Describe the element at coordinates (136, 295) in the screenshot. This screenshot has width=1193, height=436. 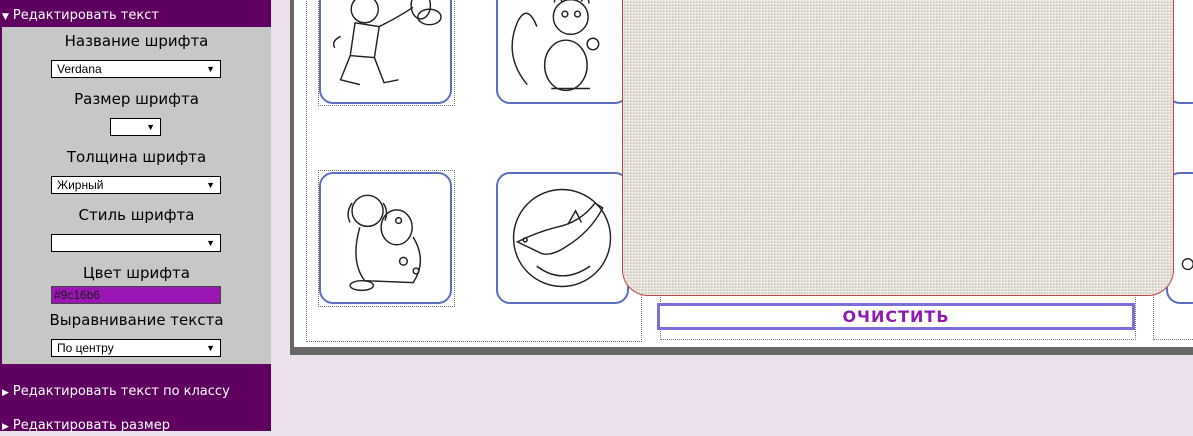
I see `font-color-input: #9c16b6` at that location.